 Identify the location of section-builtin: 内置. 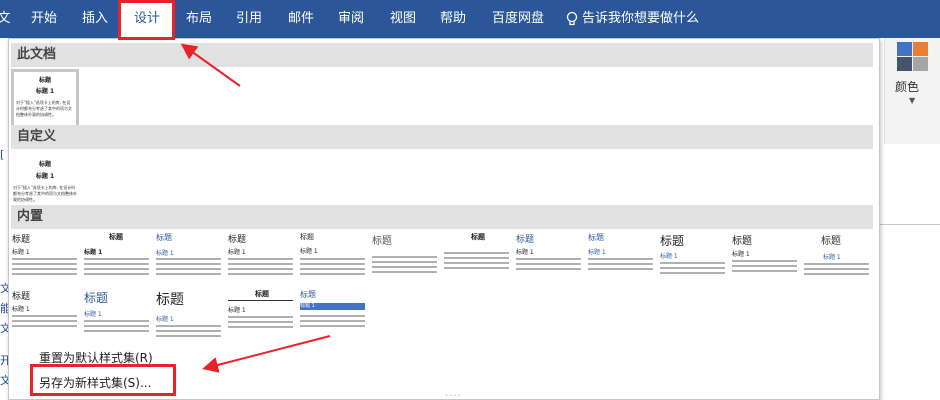
(442, 217).